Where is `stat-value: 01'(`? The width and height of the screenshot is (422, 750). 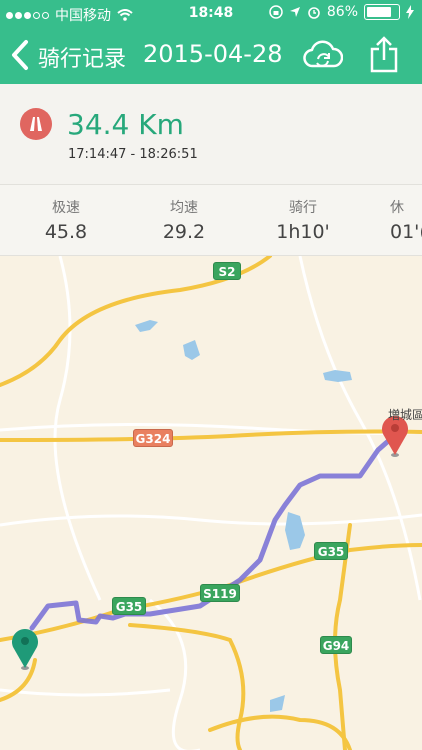
stat-value: 01'( is located at coordinates (406, 232).